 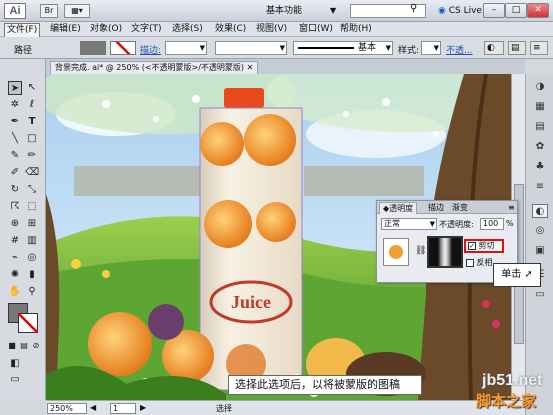 I want to click on tab-gradient: 渐变, so click(x=460, y=208).